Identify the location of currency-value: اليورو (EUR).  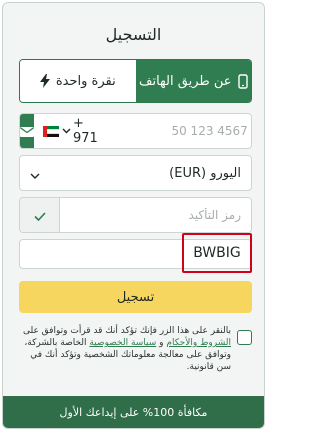
(205, 173).